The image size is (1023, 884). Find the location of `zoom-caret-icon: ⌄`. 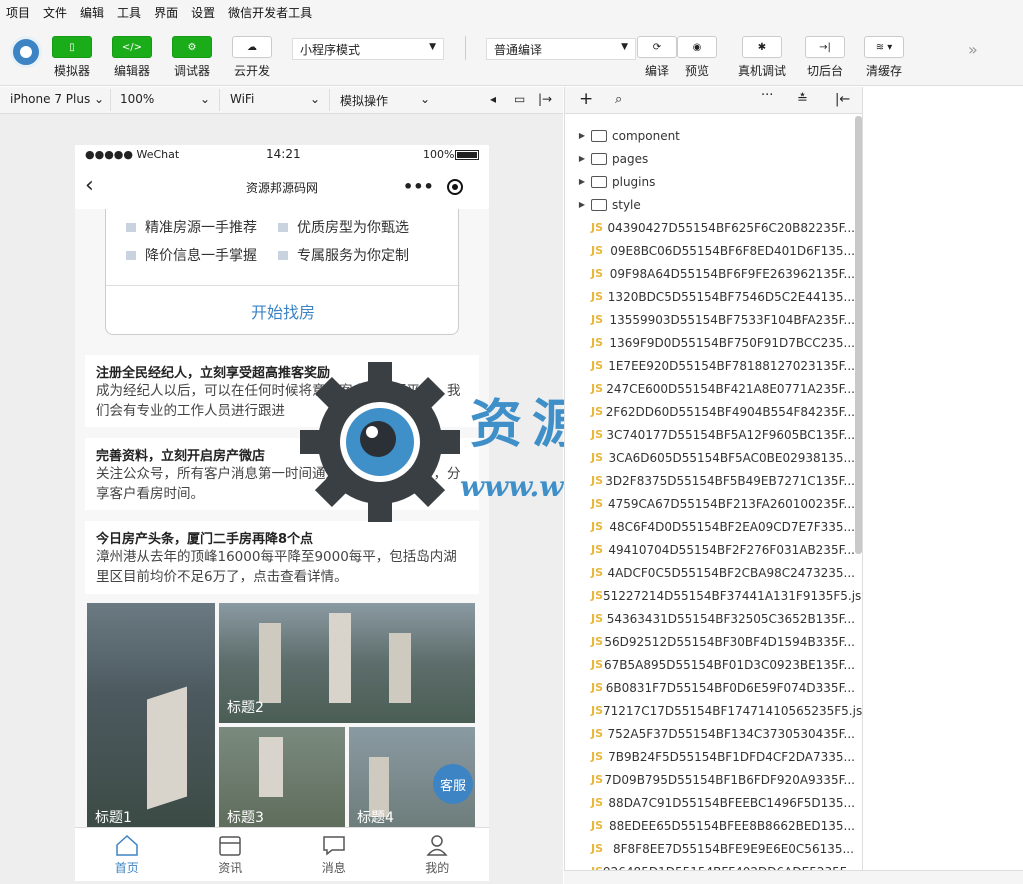

zoom-caret-icon: ⌄ is located at coordinates (205, 99).